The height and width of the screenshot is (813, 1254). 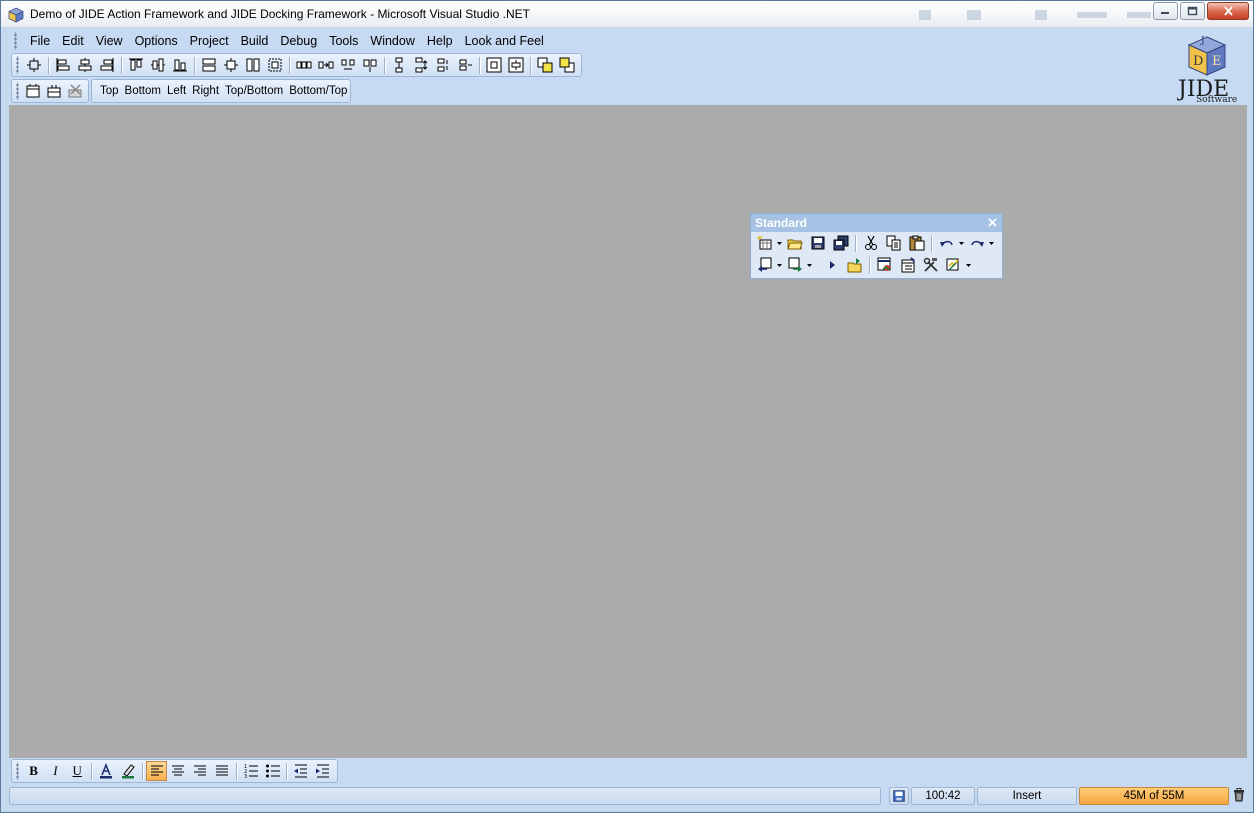 I want to click on make-same-size-button, so click(x=252, y=65).